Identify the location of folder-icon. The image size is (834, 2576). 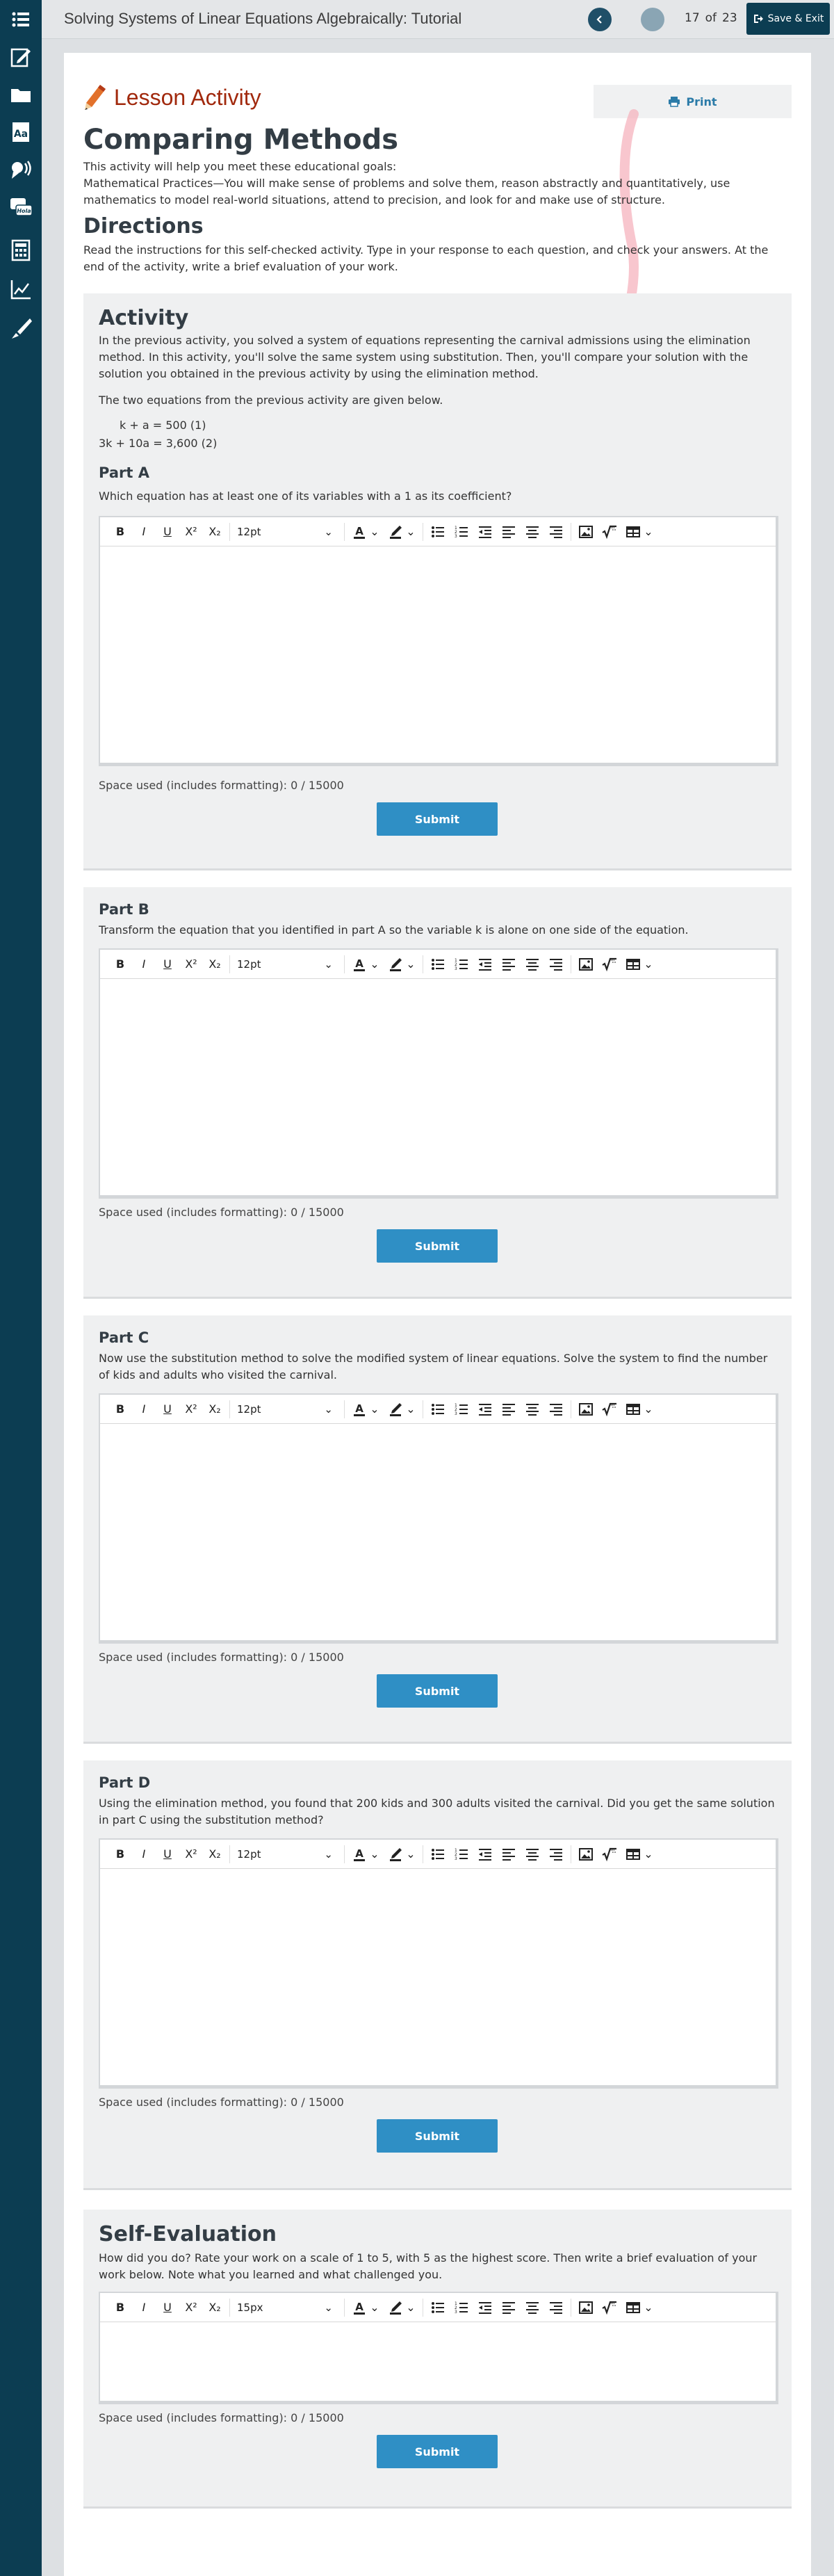
(21, 94).